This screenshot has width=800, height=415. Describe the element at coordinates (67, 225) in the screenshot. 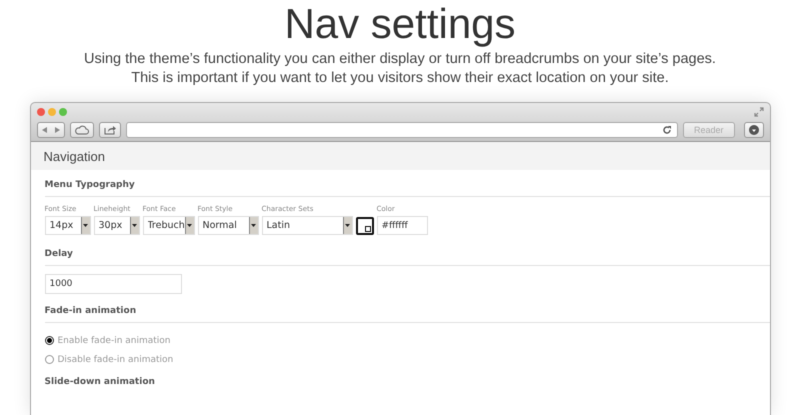

I see `select-field: 14px` at that location.